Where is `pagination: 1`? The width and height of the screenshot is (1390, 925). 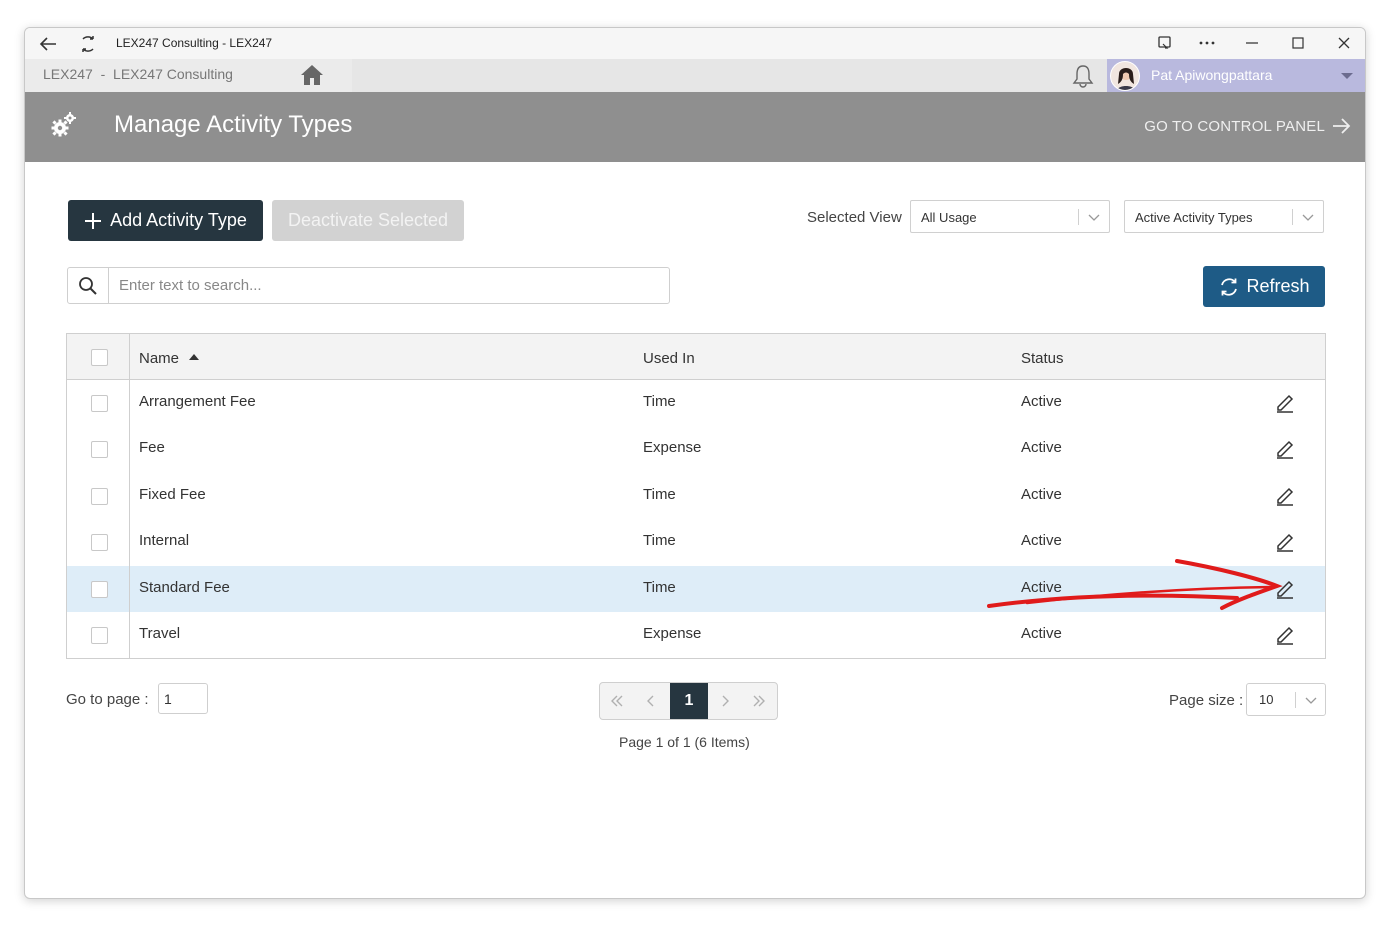 pagination: 1 is located at coordinates (688, 701).